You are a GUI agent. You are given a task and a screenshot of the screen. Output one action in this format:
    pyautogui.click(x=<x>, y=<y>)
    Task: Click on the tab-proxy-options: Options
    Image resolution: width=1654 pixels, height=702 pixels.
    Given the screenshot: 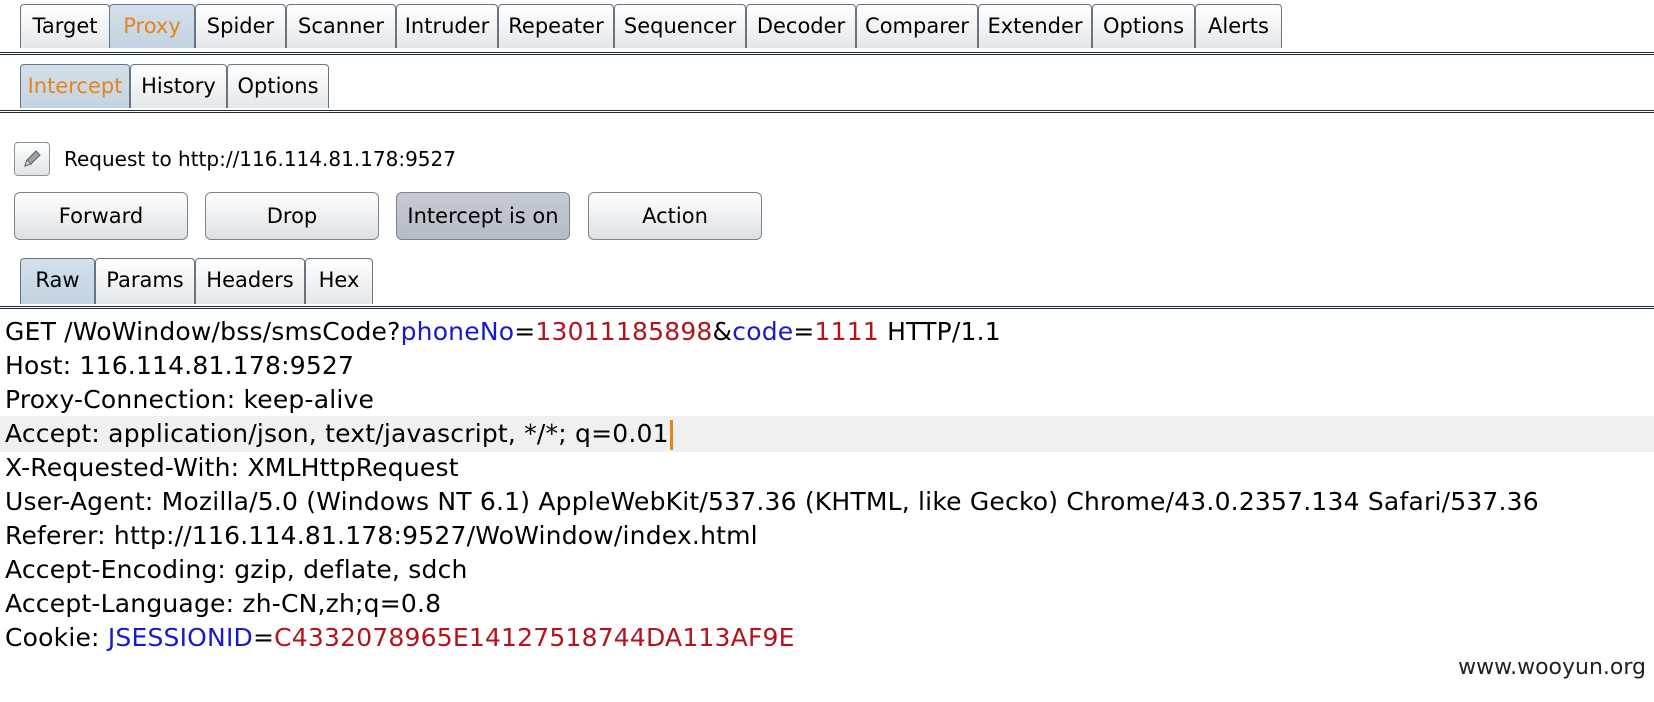 What is the action you would take?
    pyautogui.click(x=278, y=86)
    